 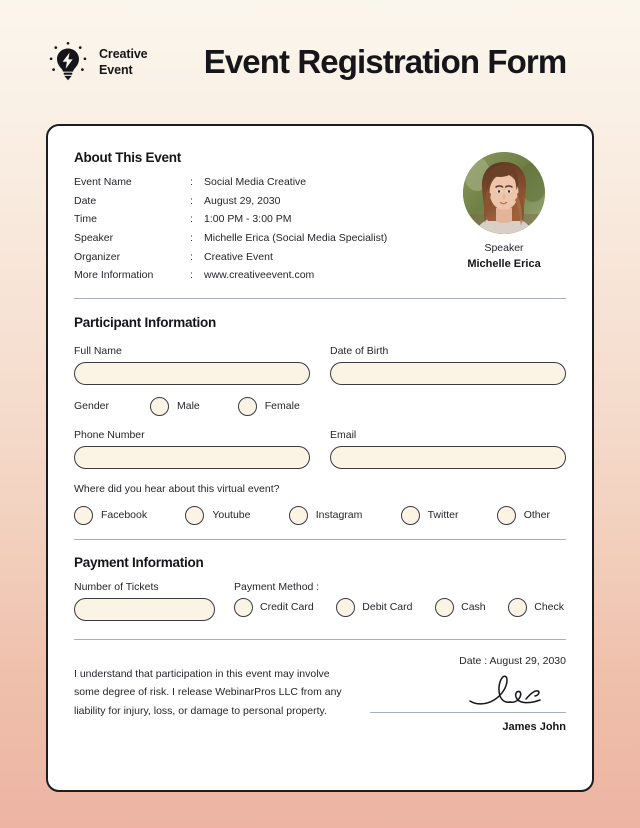 I want to click on detail-value: www.creativeevent.com, so click(x=259, y=275).